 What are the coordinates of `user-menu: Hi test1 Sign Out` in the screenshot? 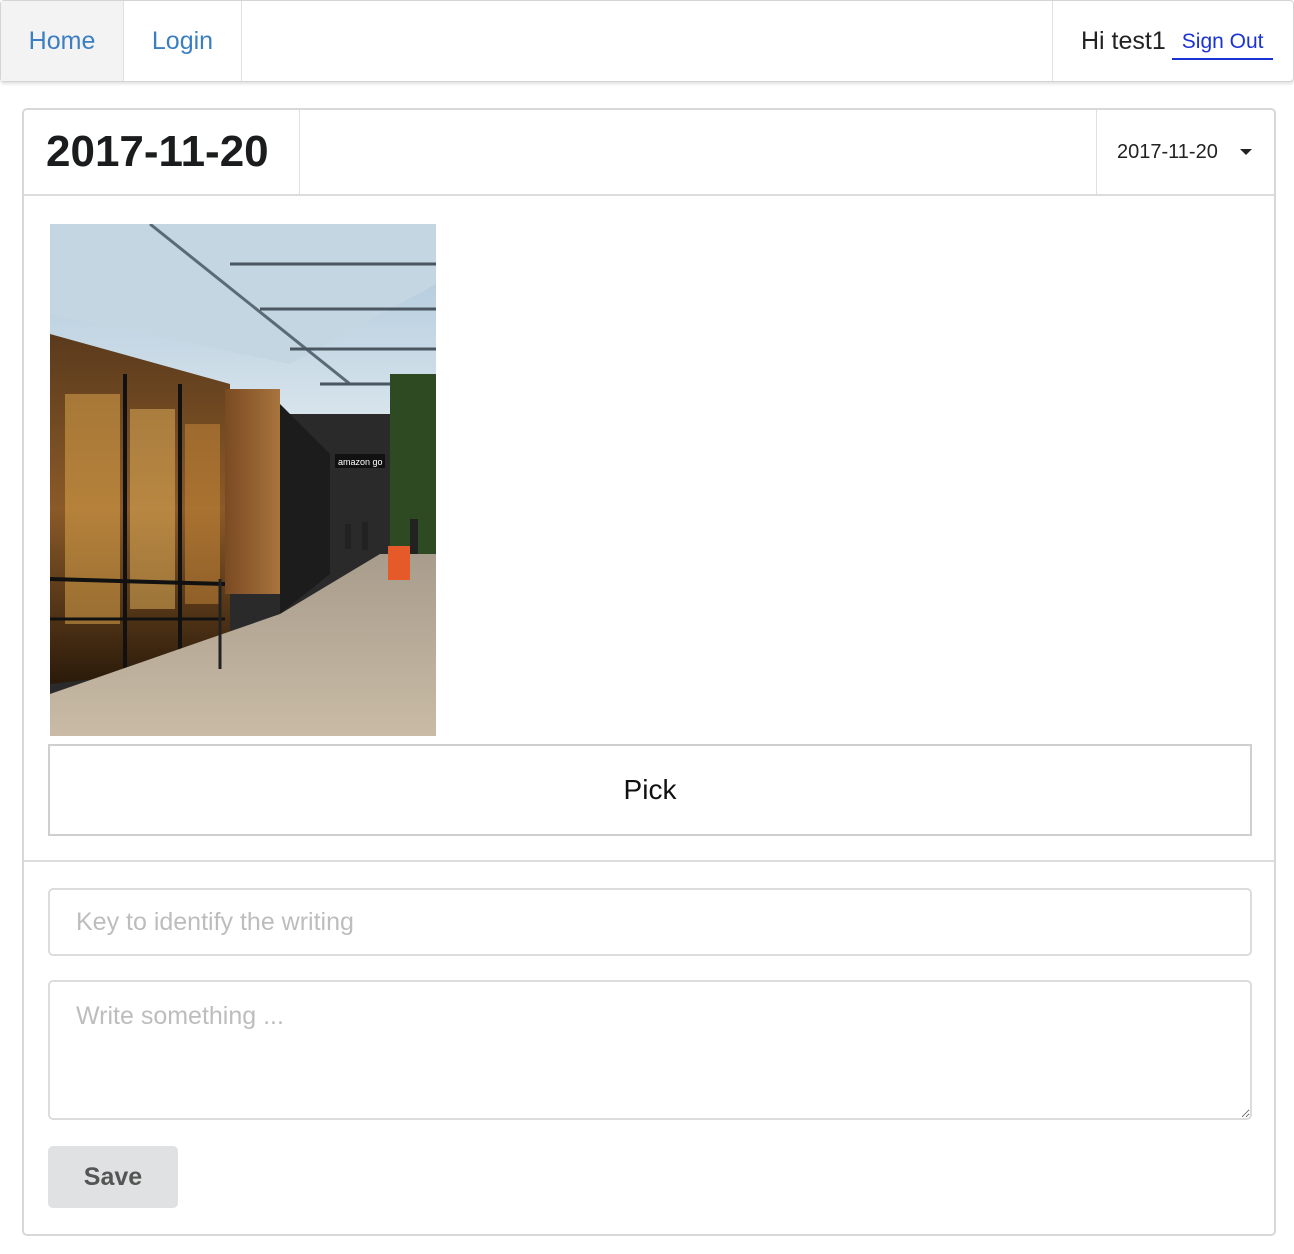 It's located at (1172, 41).